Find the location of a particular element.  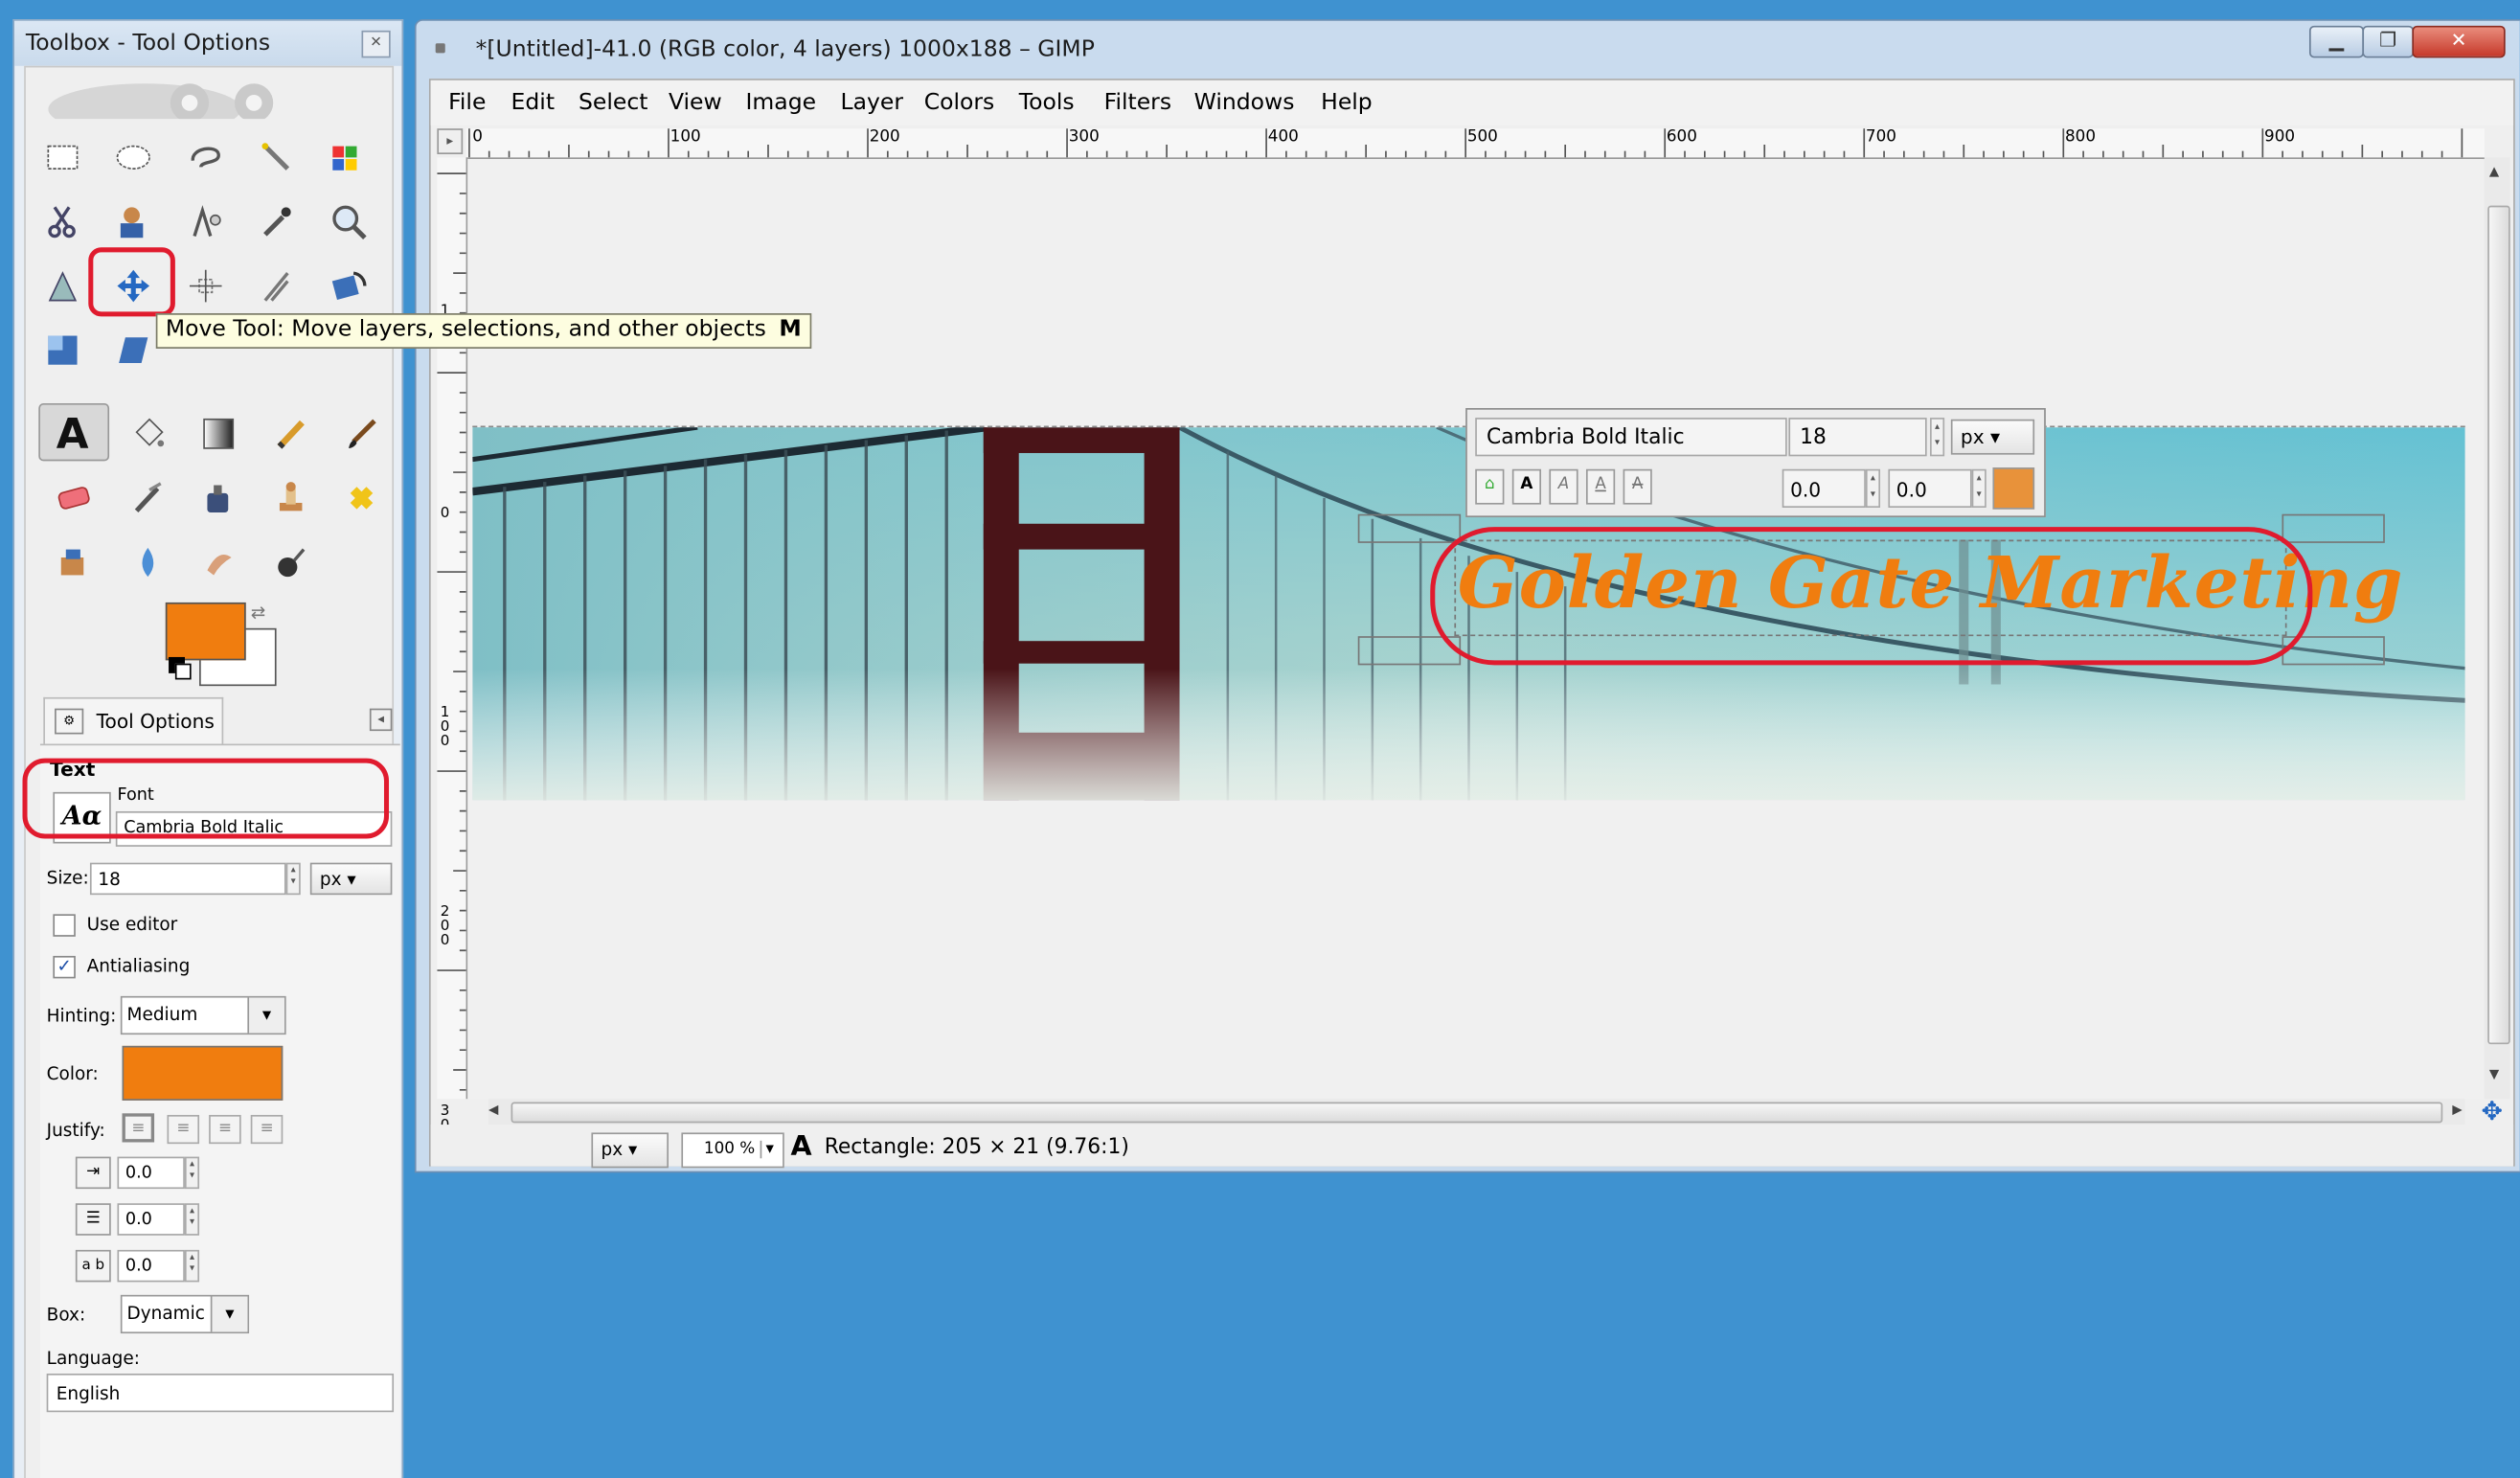

select-by-color-icon is located at coordinates (349, 157).